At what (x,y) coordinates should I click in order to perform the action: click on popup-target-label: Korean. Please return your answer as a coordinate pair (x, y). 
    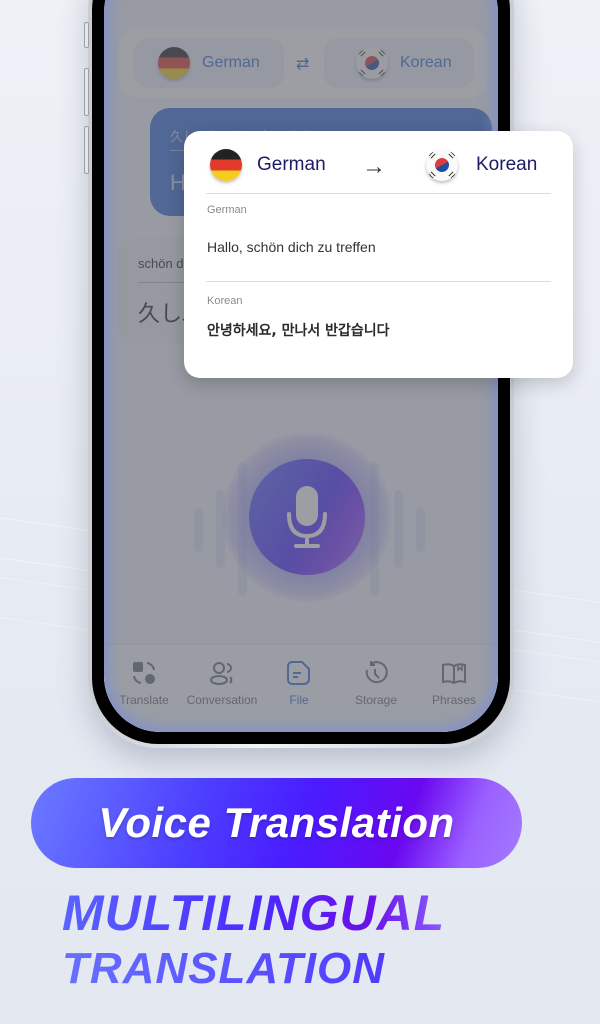
    Looking at the image, I should click on (507, 164).